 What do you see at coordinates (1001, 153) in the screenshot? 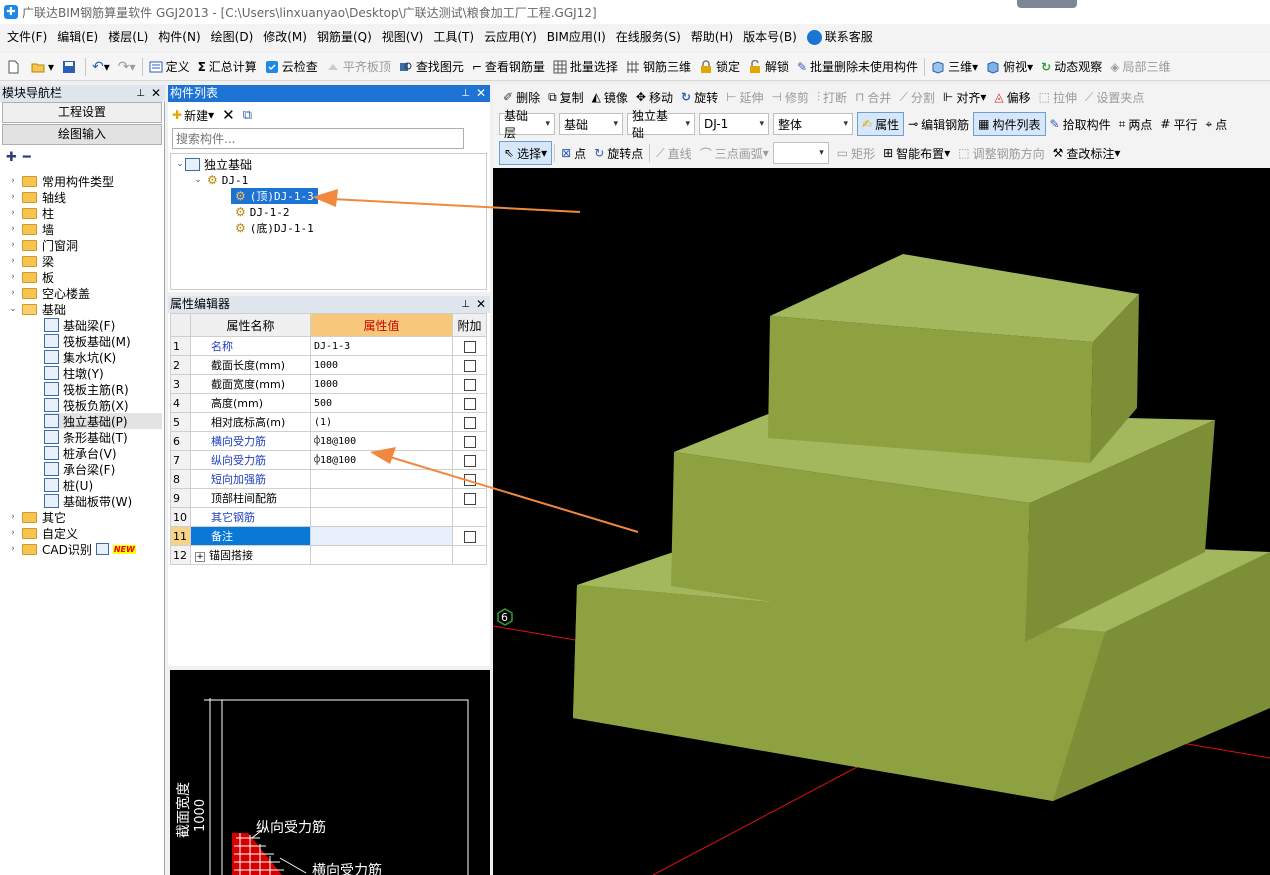
I see `adjust-rebar-dir-button: ⬚ 调整钢筋方向` at bounding box center [1001, 153].